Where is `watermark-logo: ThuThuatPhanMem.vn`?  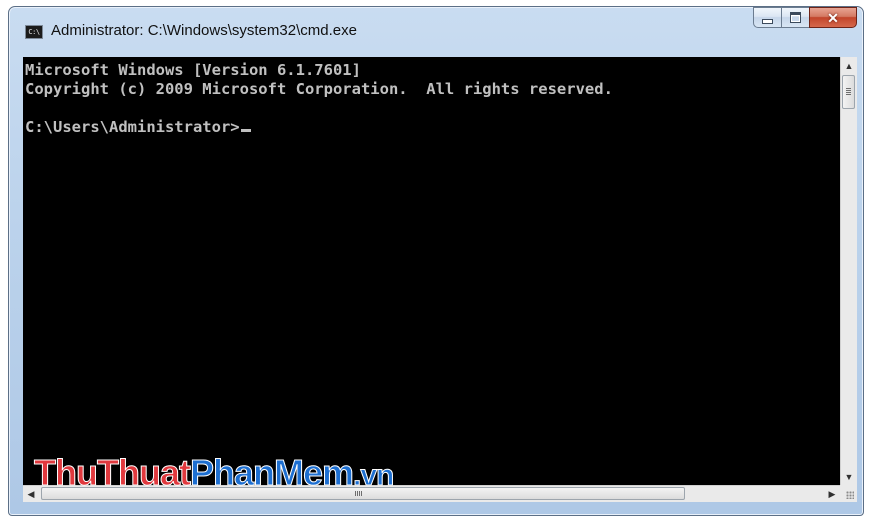 watermark-logo: ThuThuatPhanMem.vn is located at coordinates (214, 473).